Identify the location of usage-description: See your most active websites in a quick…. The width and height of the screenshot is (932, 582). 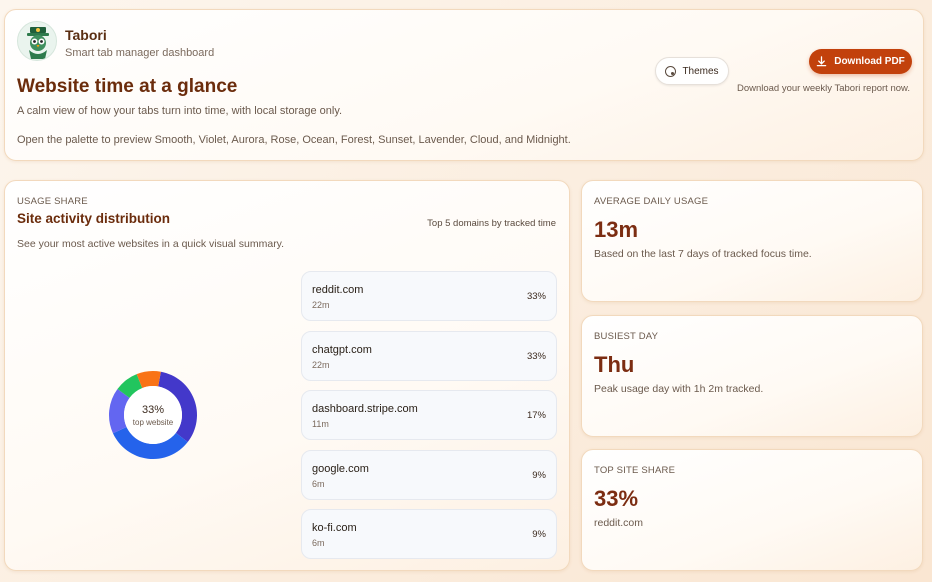
(151, 244).